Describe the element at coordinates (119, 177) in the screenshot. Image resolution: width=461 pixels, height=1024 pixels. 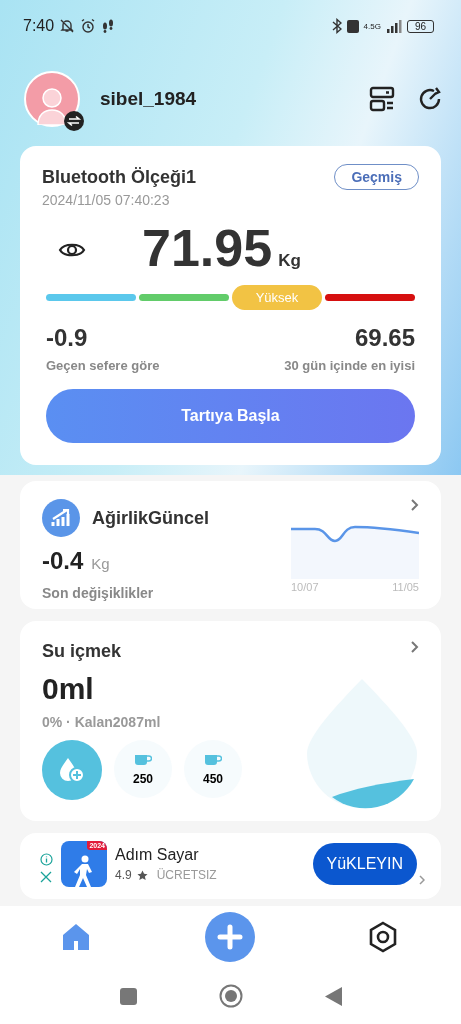
I see `device-name: Bluetooth Ölçeği1` at that location.